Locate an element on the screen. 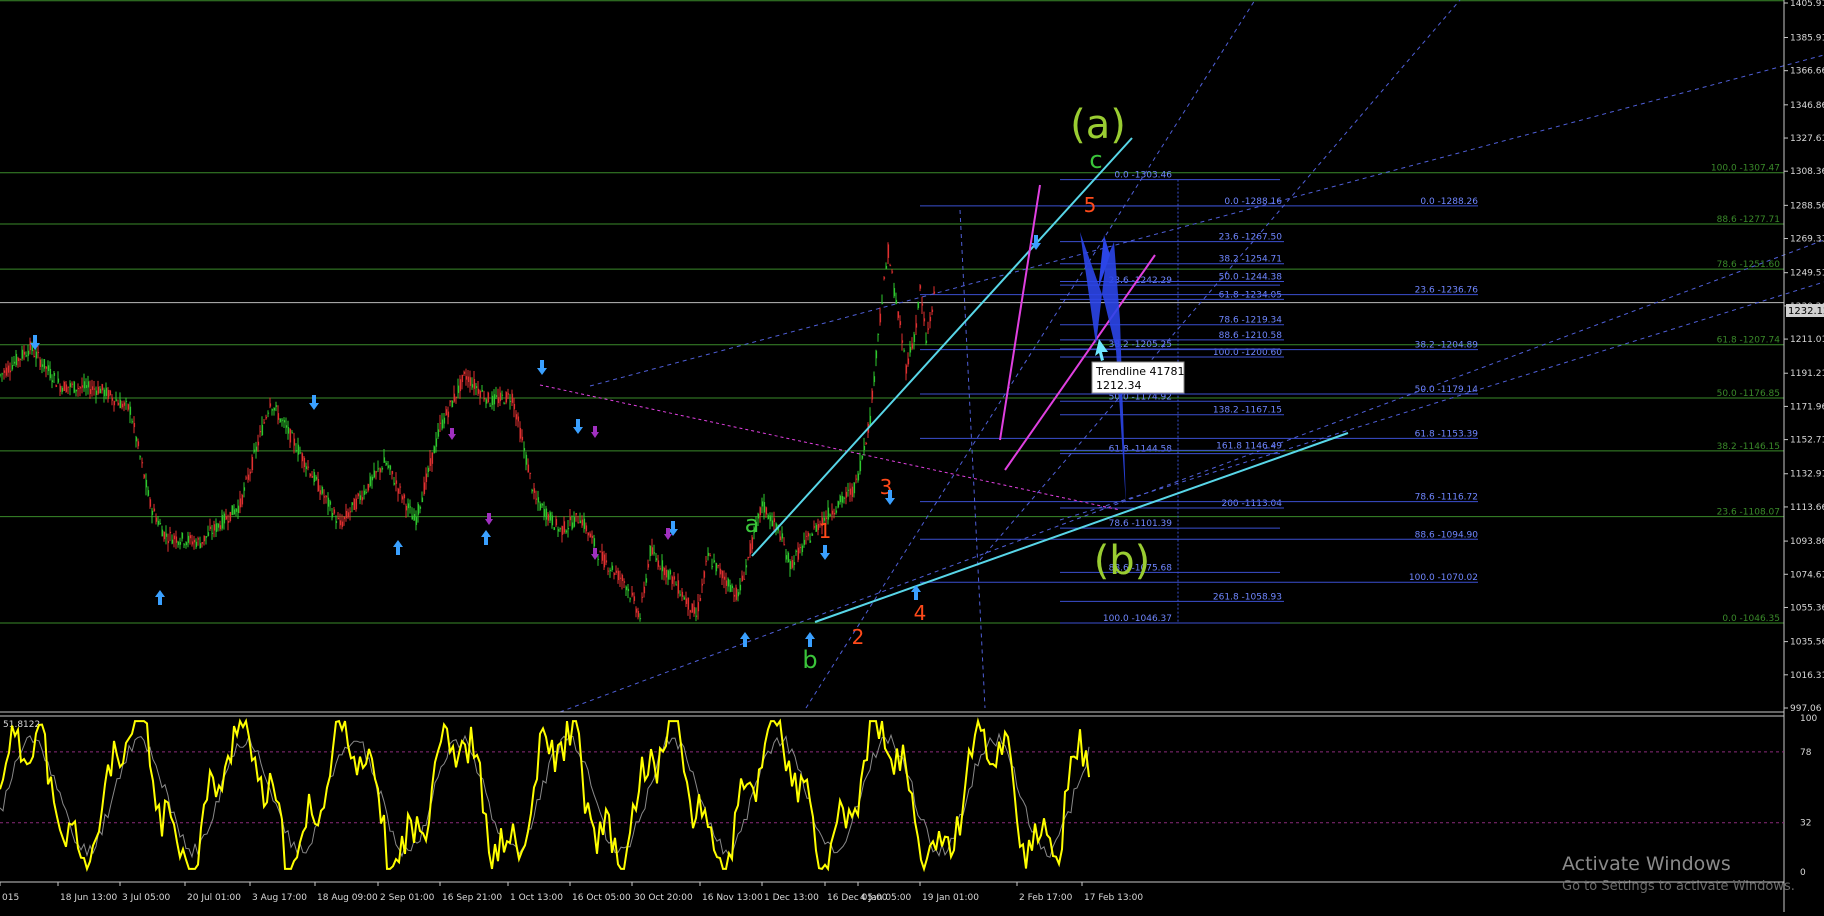  fib-blue-3-label: 100.0 -1070.02 is located at coordinates (1443, 578).